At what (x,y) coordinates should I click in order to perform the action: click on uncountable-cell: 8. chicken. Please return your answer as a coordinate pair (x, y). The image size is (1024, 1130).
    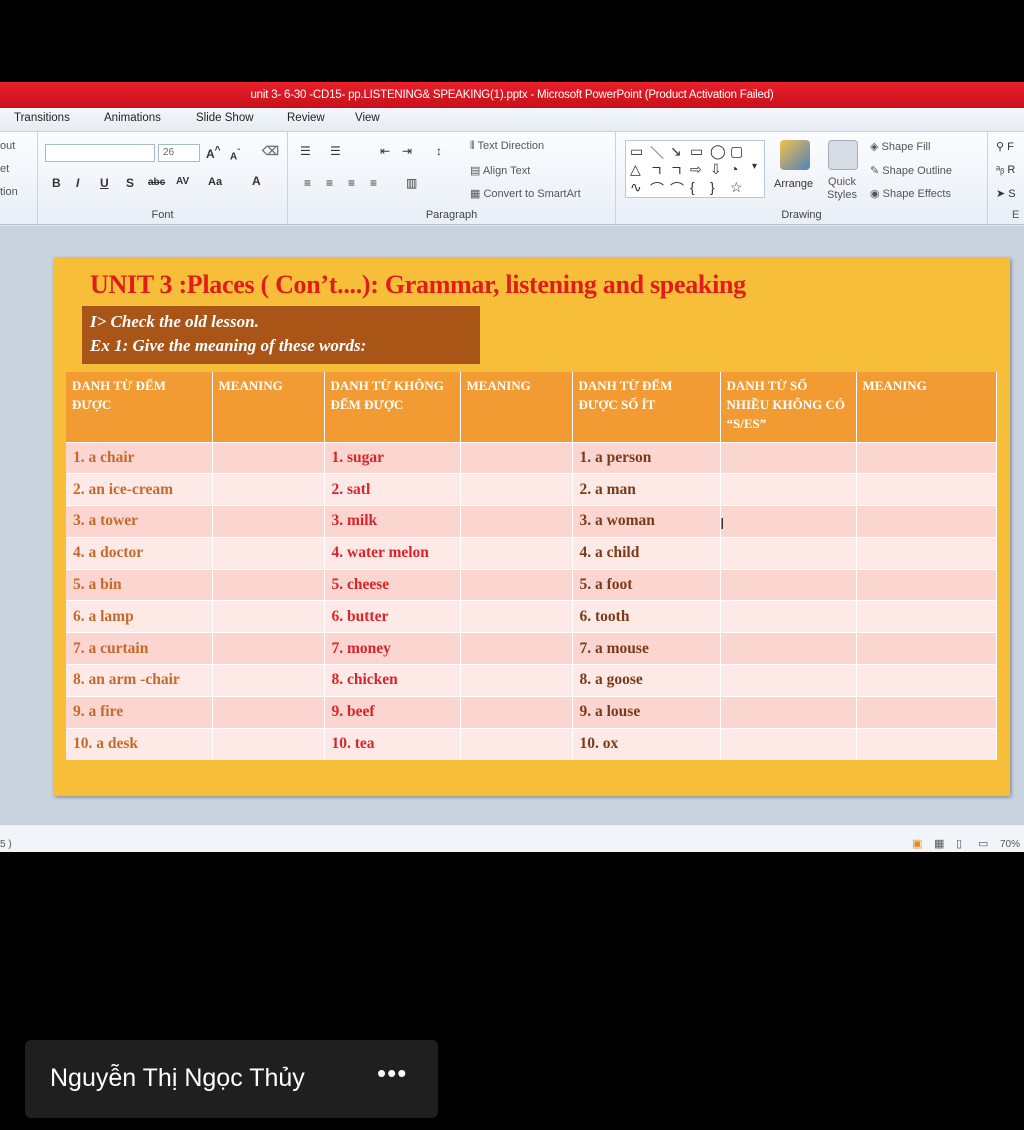
    Looking at the image, I should click on (392, 680).